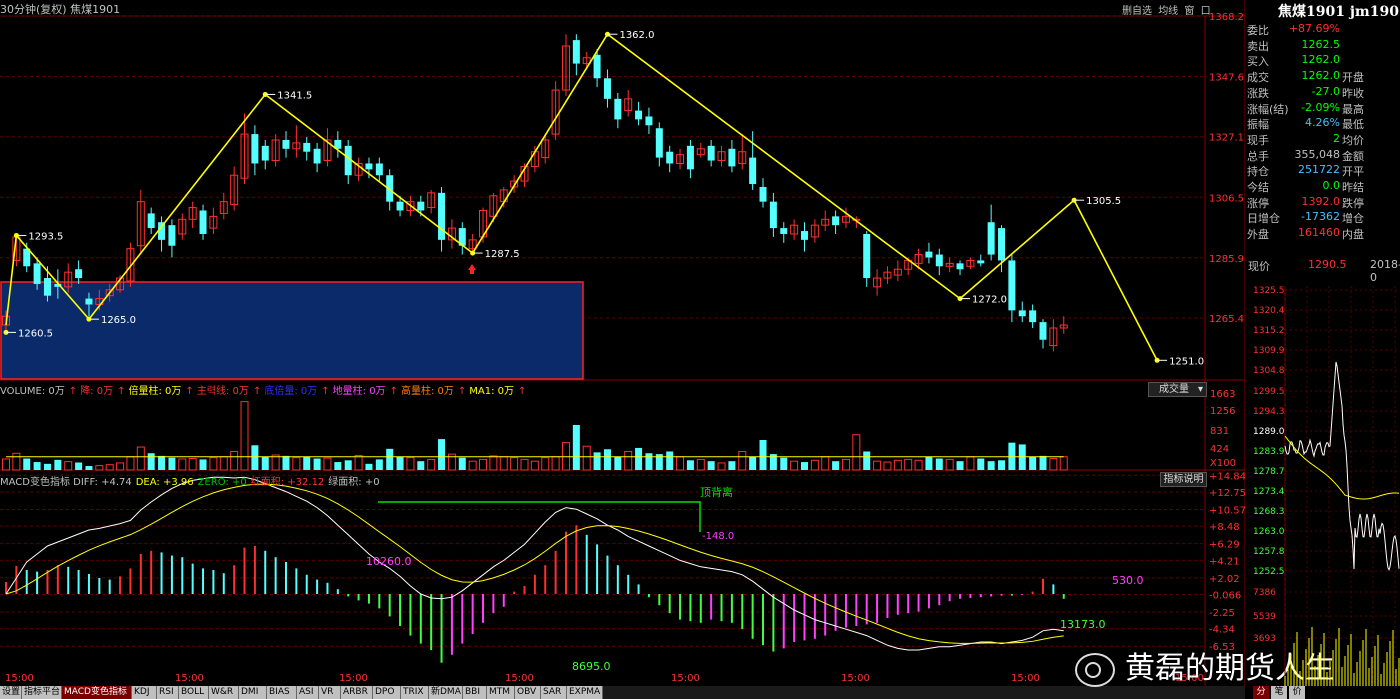 The height and width of the screenshot is (699, 1400). What do you see at coordinates (716, 492) in the screenshot?
I see `divergence-label: 顶背离` at bounding box center [716, 492].